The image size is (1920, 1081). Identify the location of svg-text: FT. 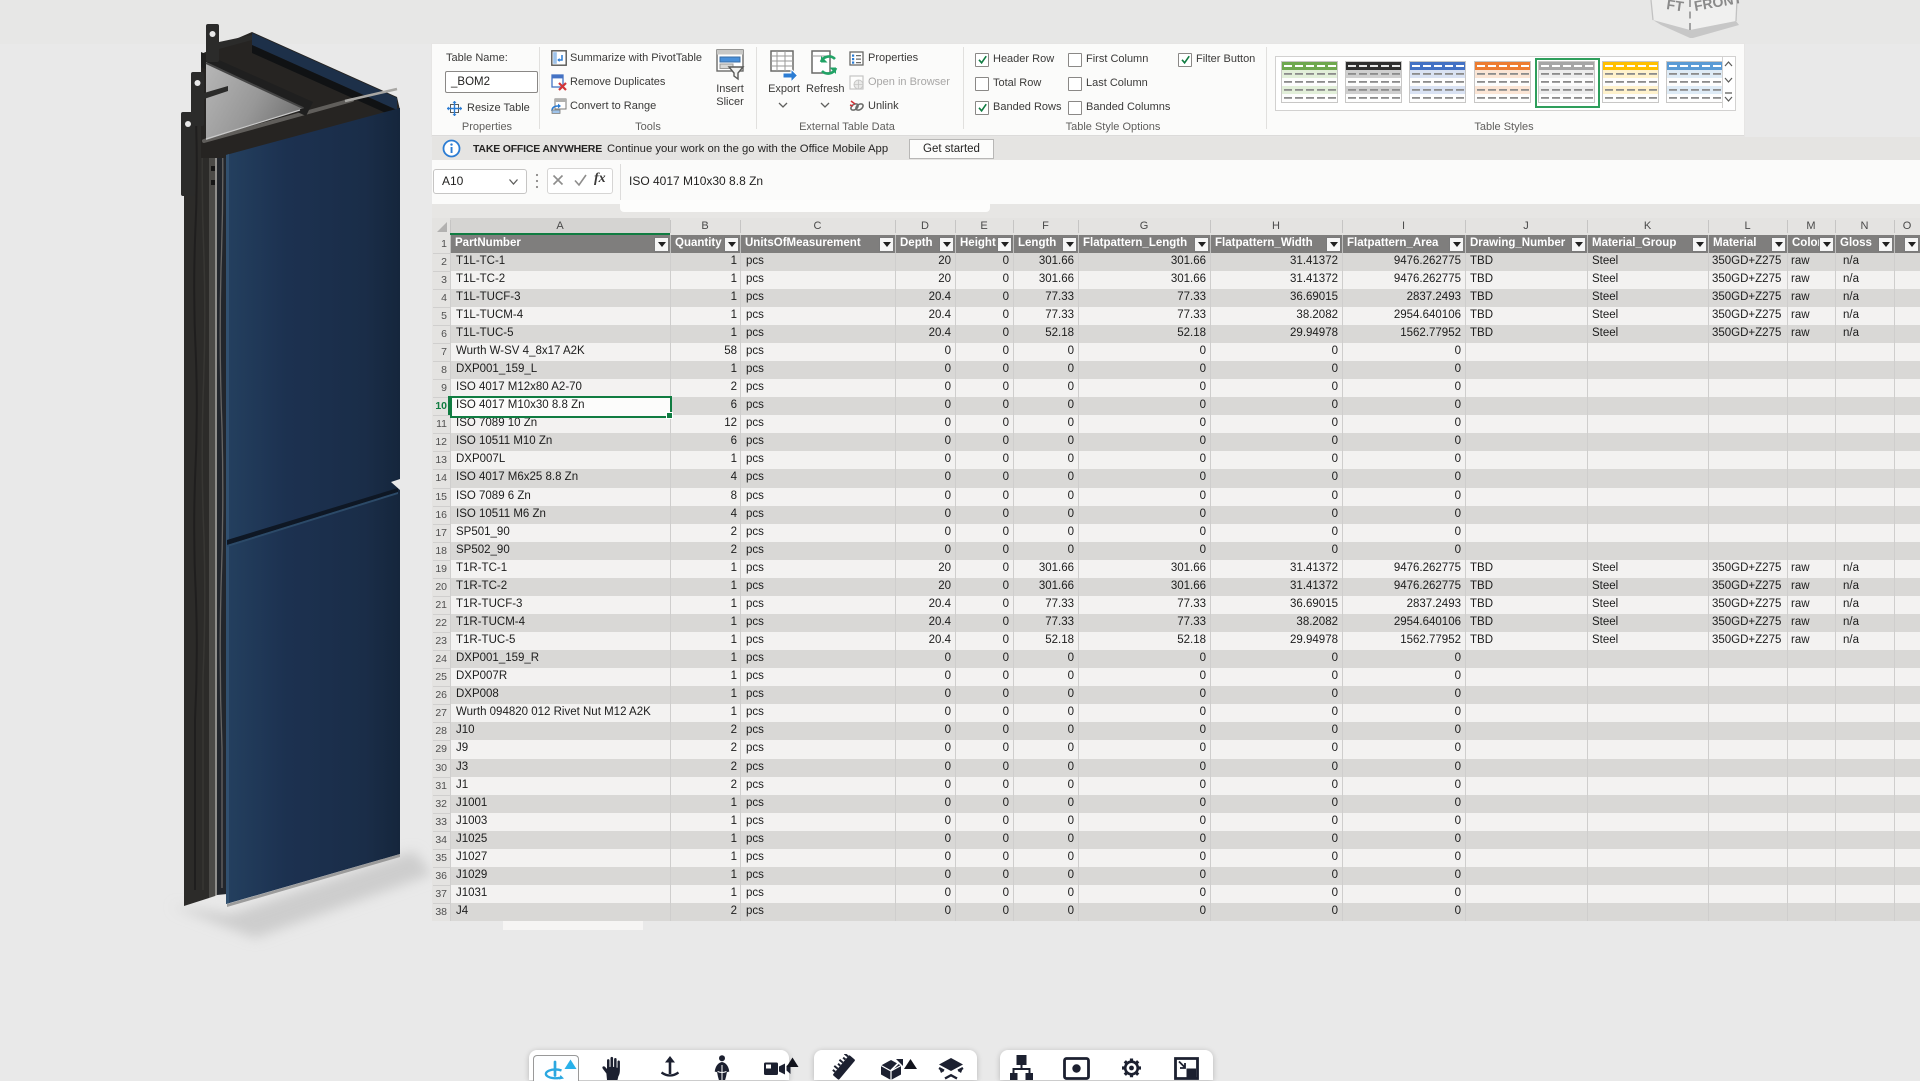
(1676, 7).